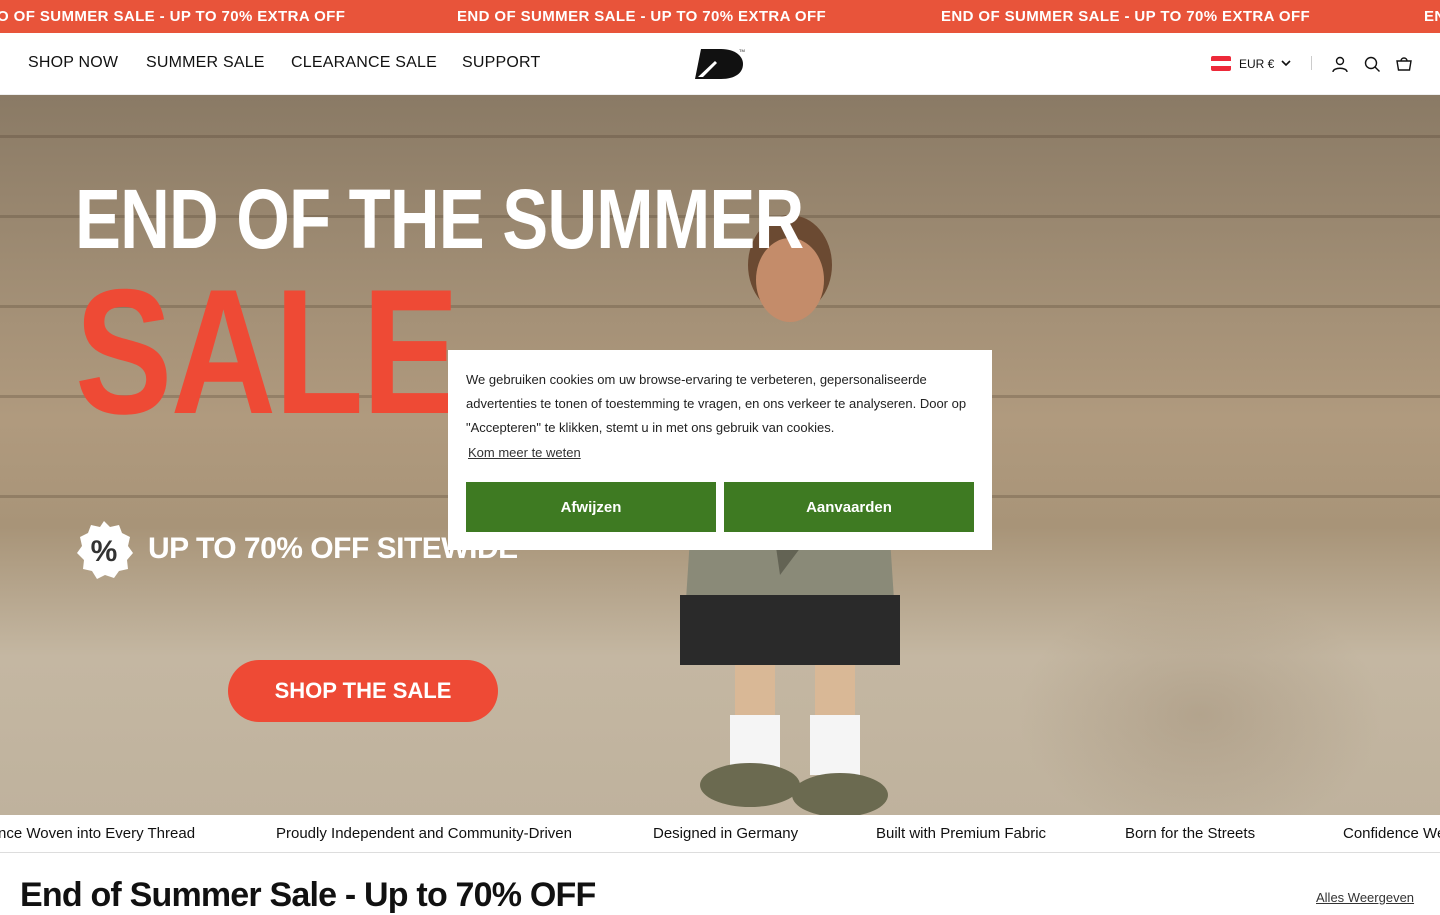 This screenshot has width=1440, height=915. Describe the element at coordinates (1391, 833) in the screenshot. I see `ticker-item: Confidence We` at that location.